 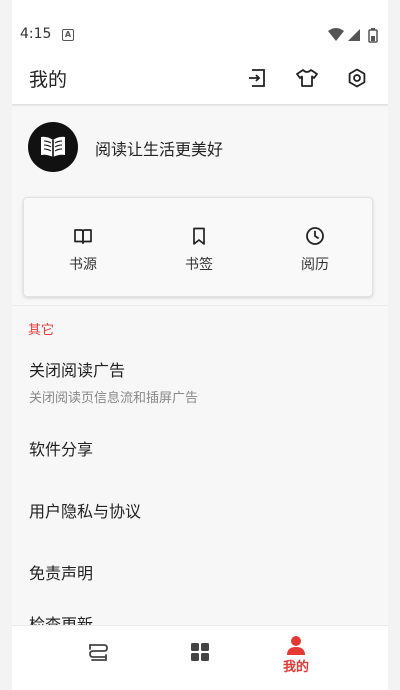 I want to click on shortcut-bookmarks: 书签, so click(x=199, y=248).